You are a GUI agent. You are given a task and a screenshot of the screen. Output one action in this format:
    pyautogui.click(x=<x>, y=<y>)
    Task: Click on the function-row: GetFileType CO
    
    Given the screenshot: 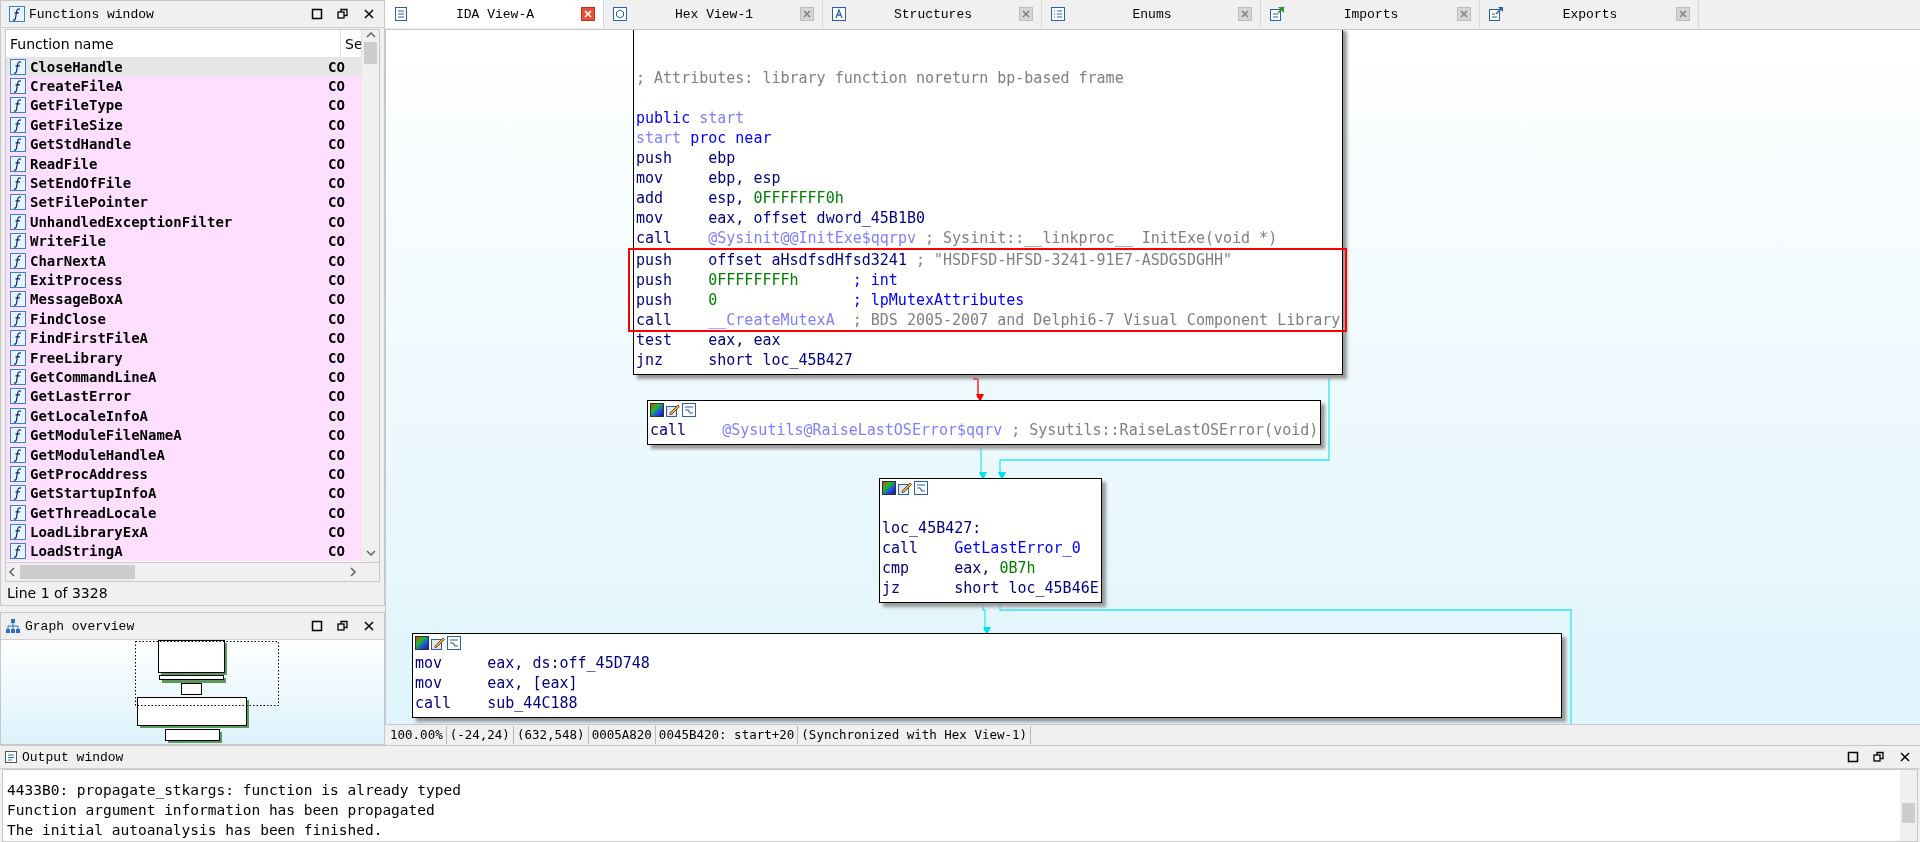 What is the action you would take?
    pyautogui.click(x=184, y=105)
    